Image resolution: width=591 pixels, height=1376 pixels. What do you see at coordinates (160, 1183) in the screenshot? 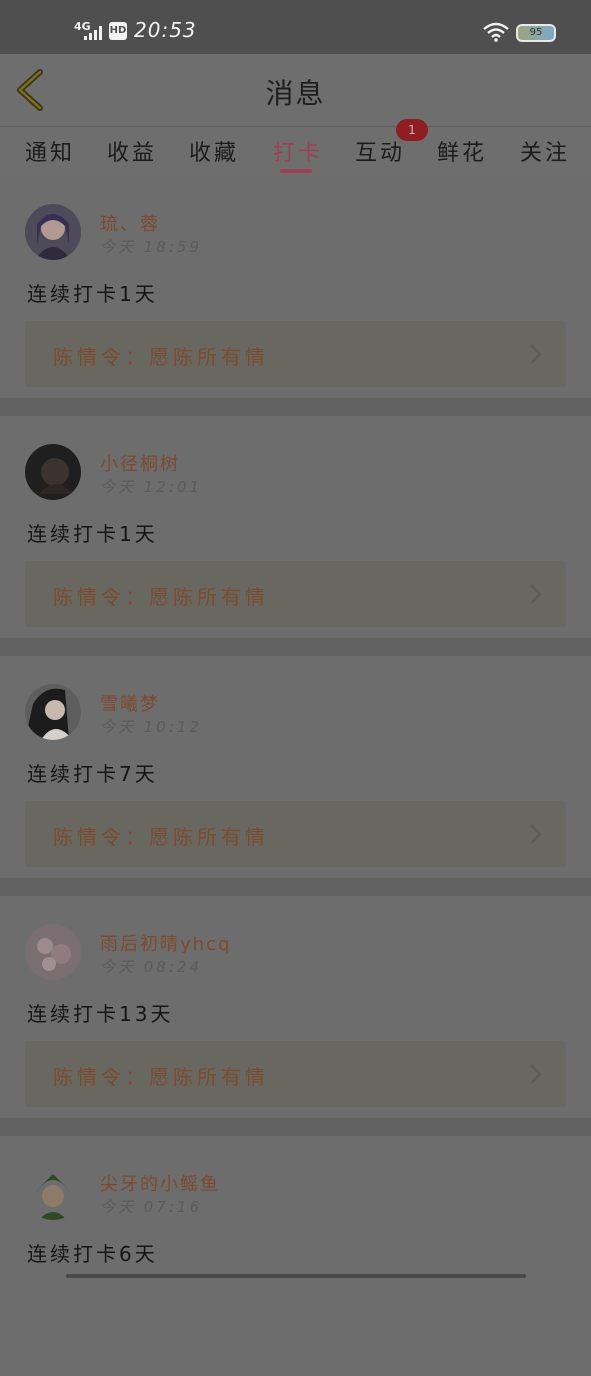
I see `user-name: 尖牙的小鳐鱼` at bounding box center [160, 1183].